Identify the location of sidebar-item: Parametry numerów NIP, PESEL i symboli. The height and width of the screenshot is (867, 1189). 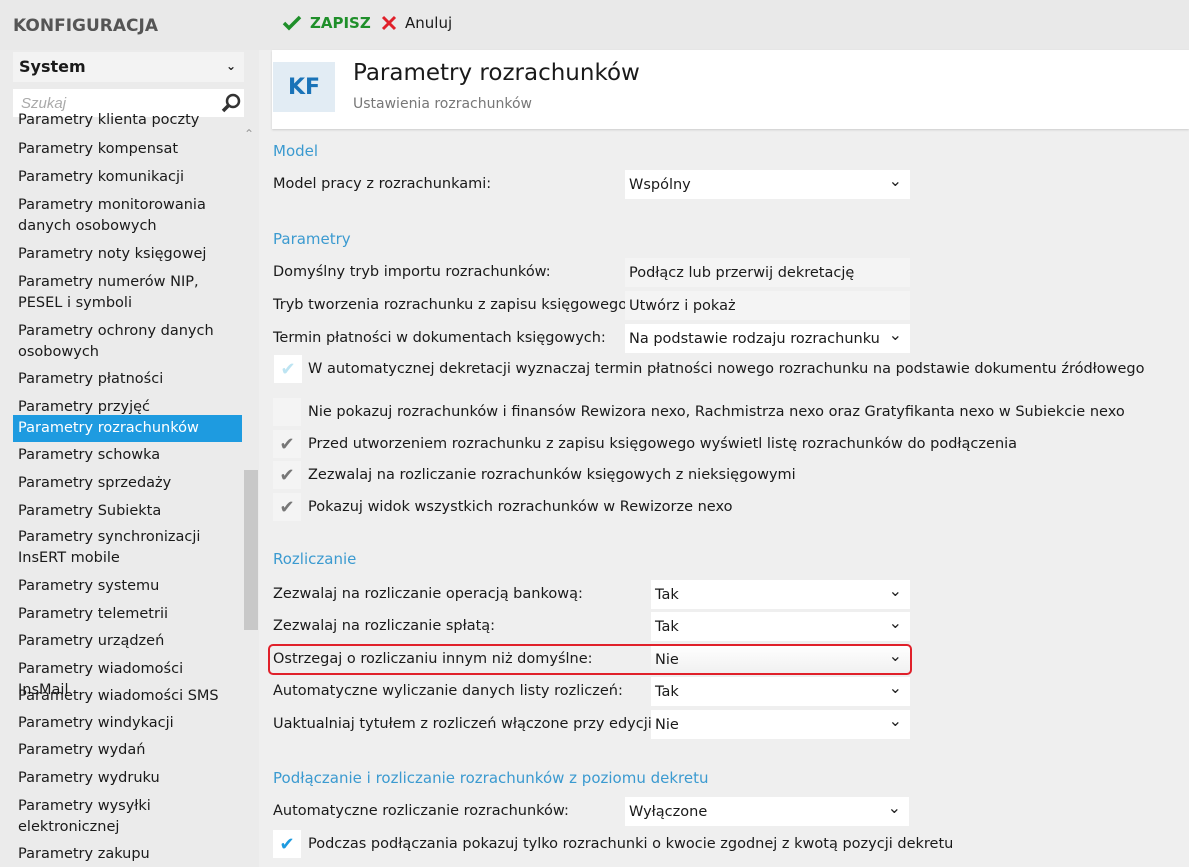
(127, 293).